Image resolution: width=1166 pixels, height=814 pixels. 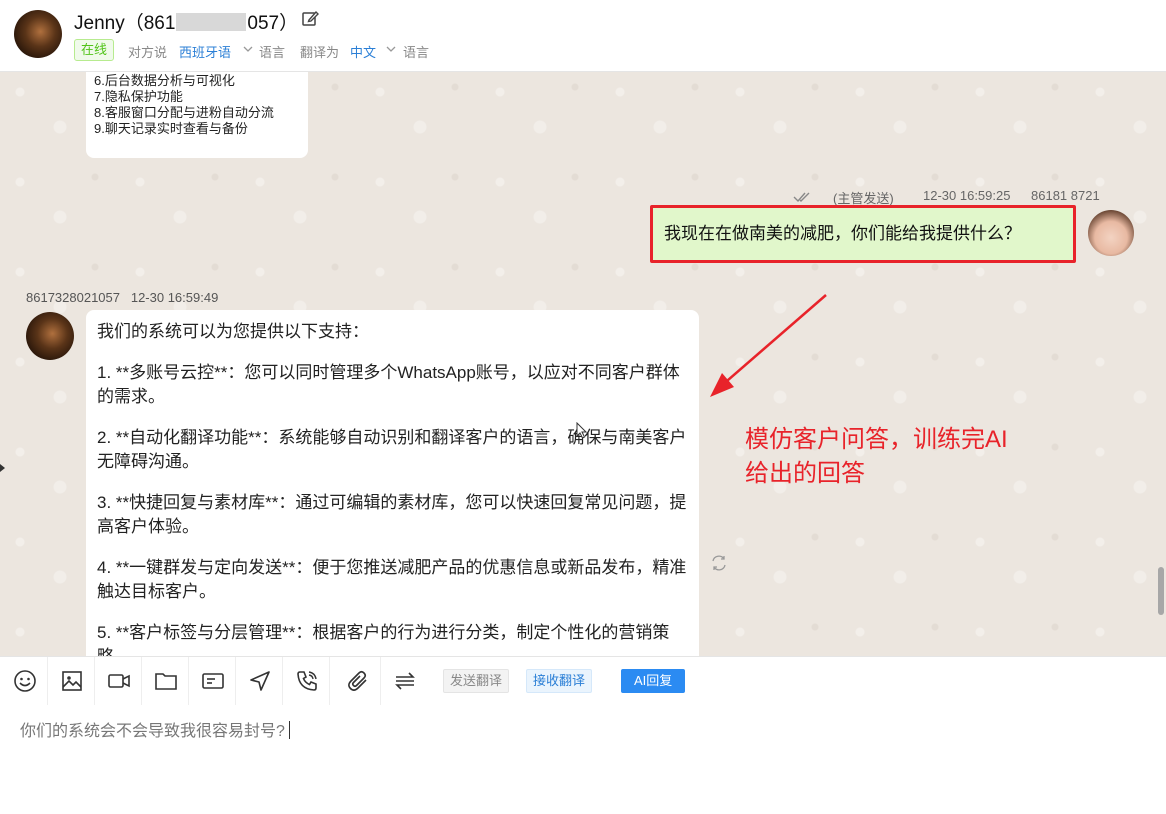 What do you see at coordinates (50, 336) in the screenshot?
I see `contact-avatar-small` at bounding box center [50, 336].